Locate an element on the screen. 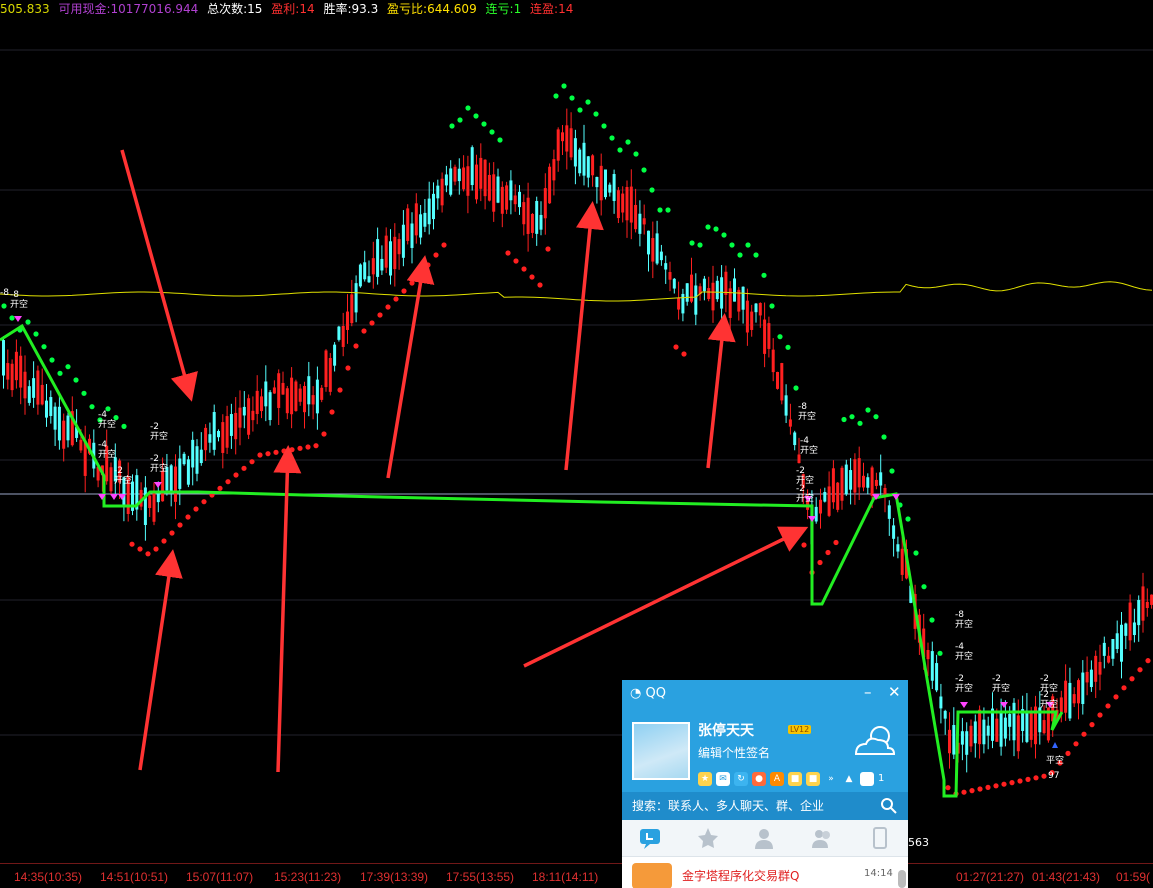 The height and width of the screenshot is (888, 1153). star-icon: ★ is located at coordinates (705, 778).